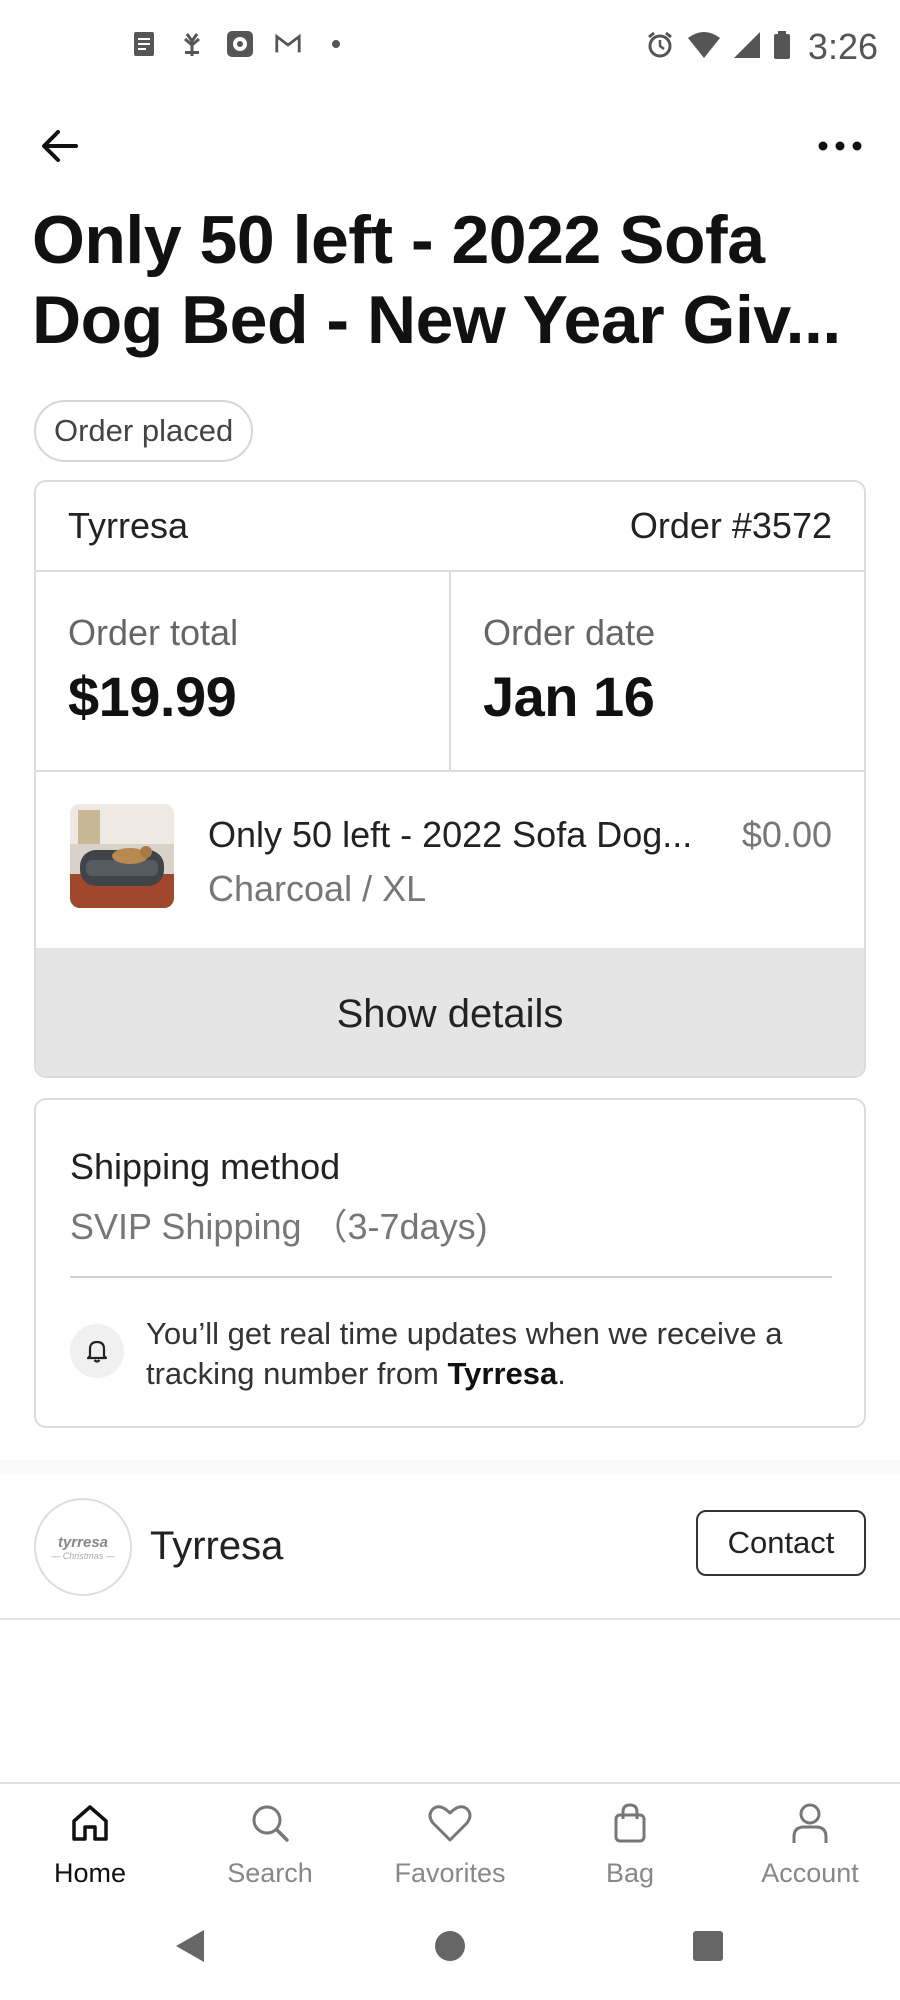 The width and height of the screenshot is (900, 2000). Describe the element at coordinates (656, 671) in the screenshot. I see `order-date-cell: Order date Jan 16` at that location.